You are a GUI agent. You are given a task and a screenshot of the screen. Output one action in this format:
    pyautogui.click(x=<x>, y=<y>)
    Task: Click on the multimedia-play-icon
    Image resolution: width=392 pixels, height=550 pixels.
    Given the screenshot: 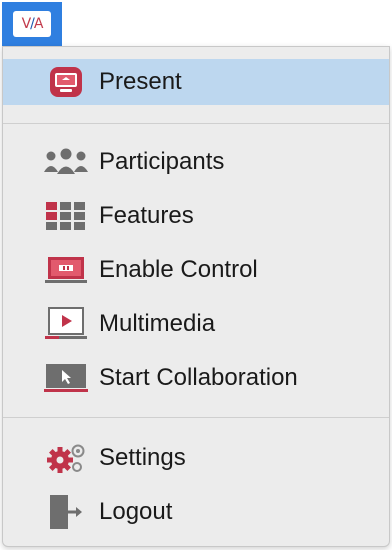 What is the action you would take?
    pyautogui.click(x=66, y=324)
    